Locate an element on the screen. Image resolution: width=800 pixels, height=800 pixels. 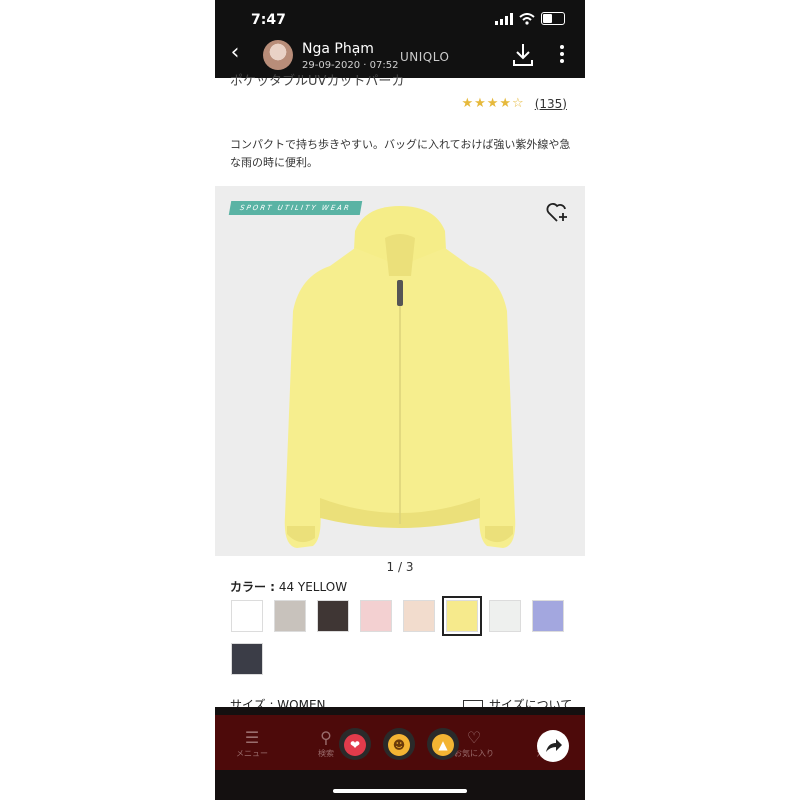
like-reaction-icon: ▲ is located at coordinates (443, 745).